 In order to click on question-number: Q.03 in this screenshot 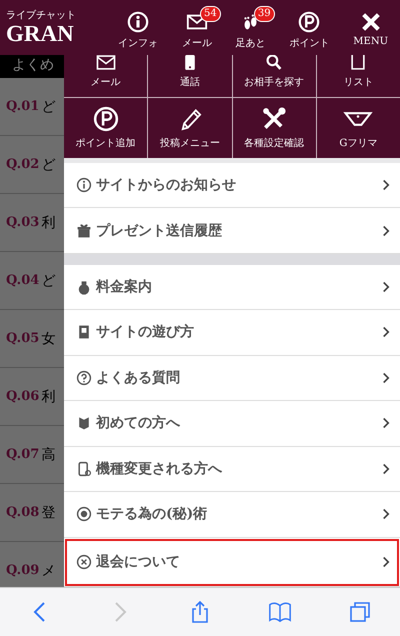, I will do `click(23, 222)`.